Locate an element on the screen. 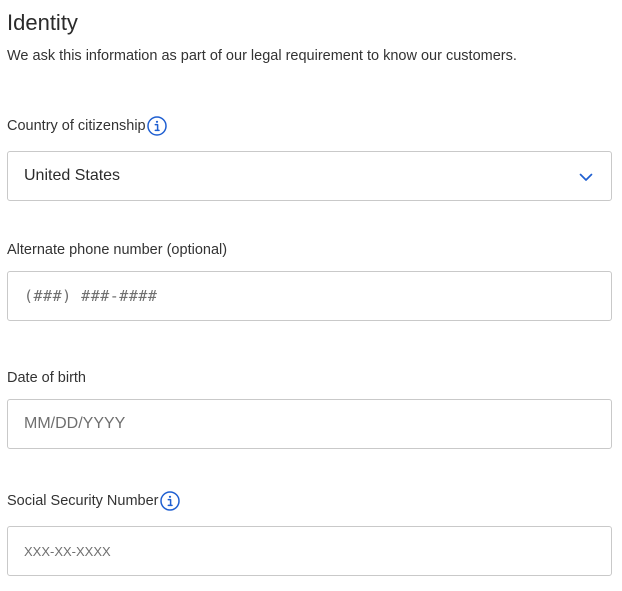  dob-label: Date of birth is located at coordinates (46, 378).